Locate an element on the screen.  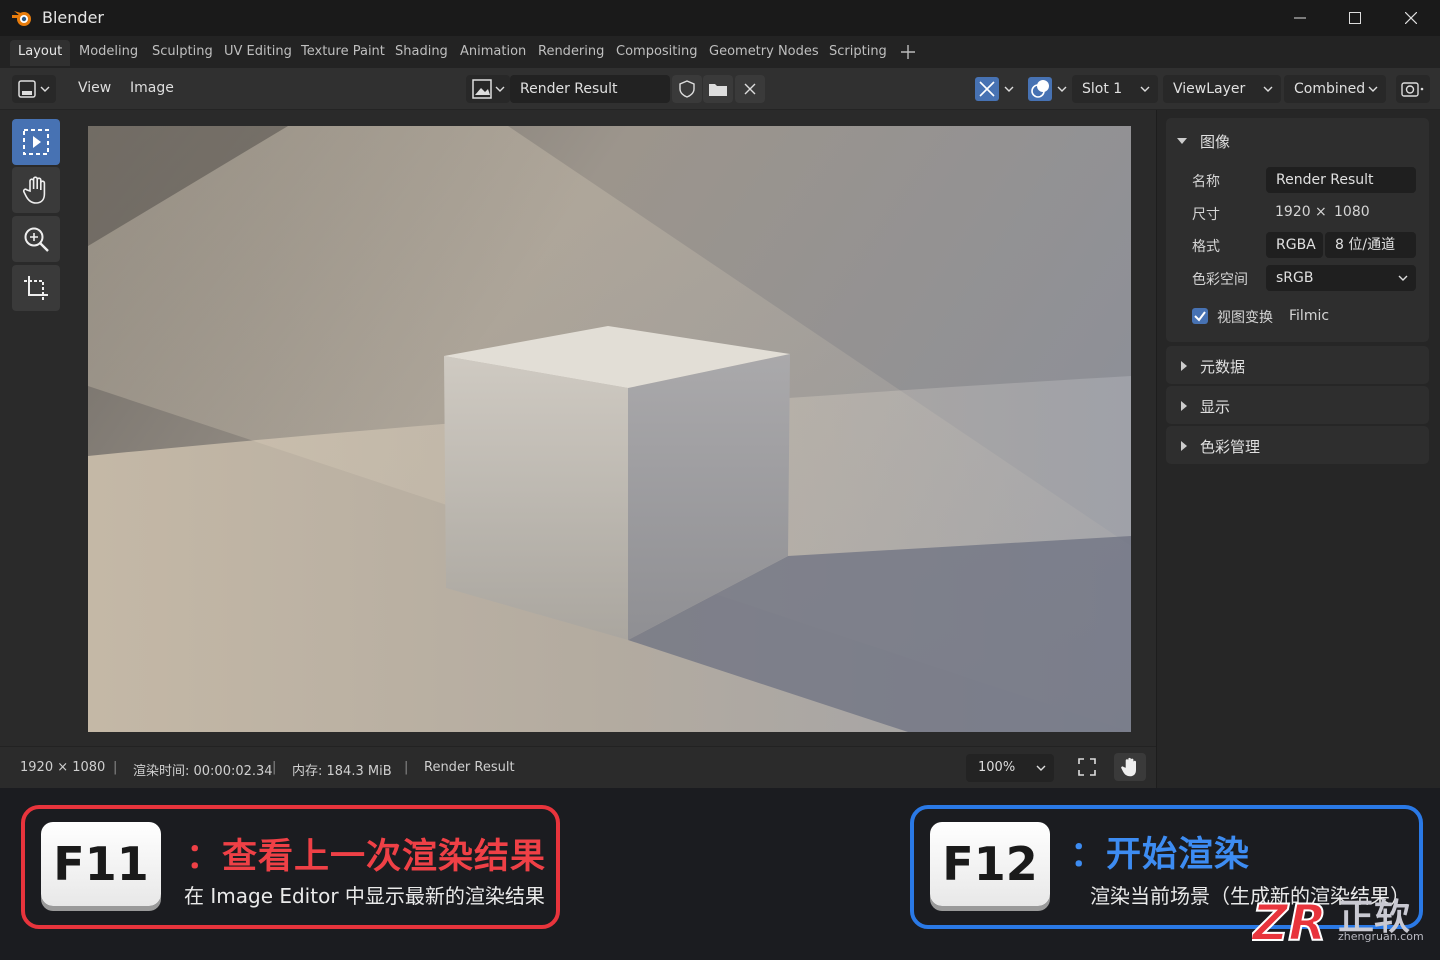
maximize-icon is located at coordinates (1355, 18).